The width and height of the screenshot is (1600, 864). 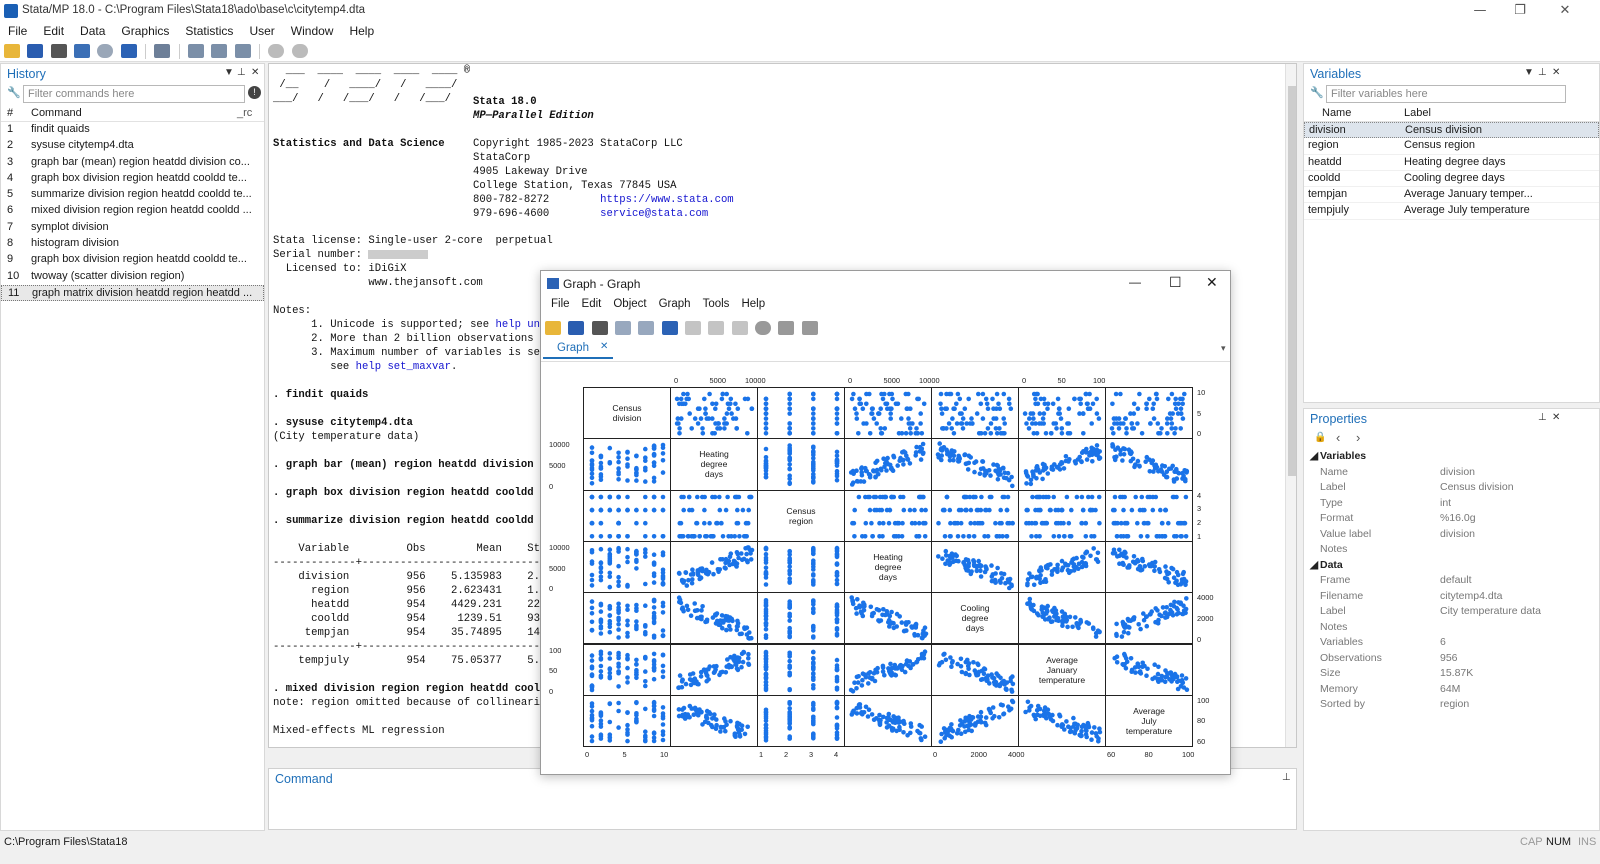 I want to click on menu-statistics: Statistics, so click(x=209, y=31).